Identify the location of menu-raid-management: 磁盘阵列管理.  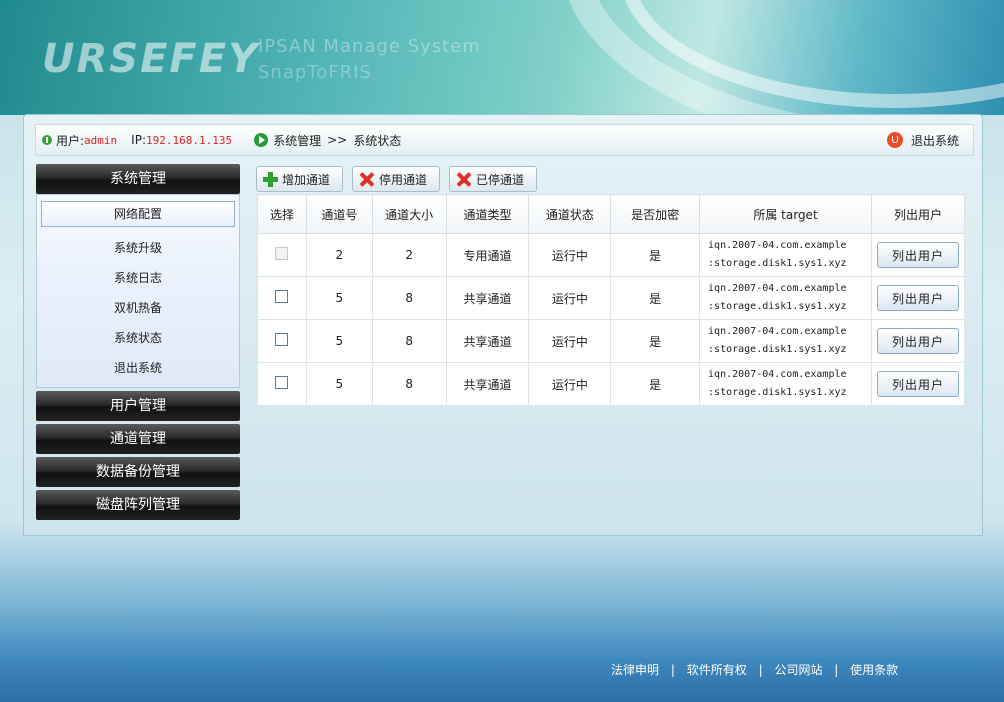
(138, 505).